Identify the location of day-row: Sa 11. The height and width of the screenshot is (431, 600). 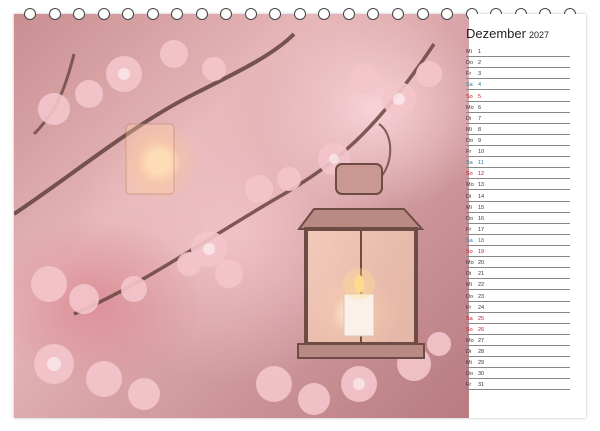
(518, 163).